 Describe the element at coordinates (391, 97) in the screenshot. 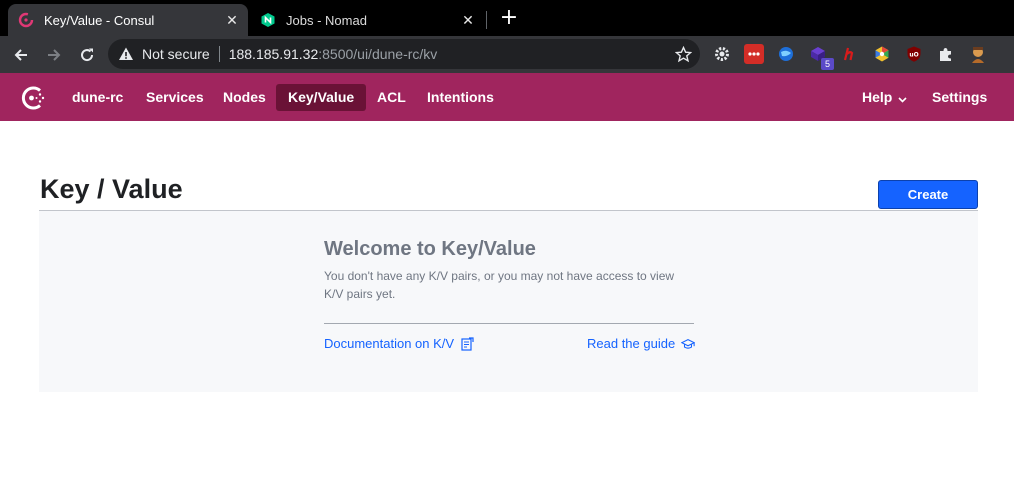

I see `nav-acl: ACL` at that location.